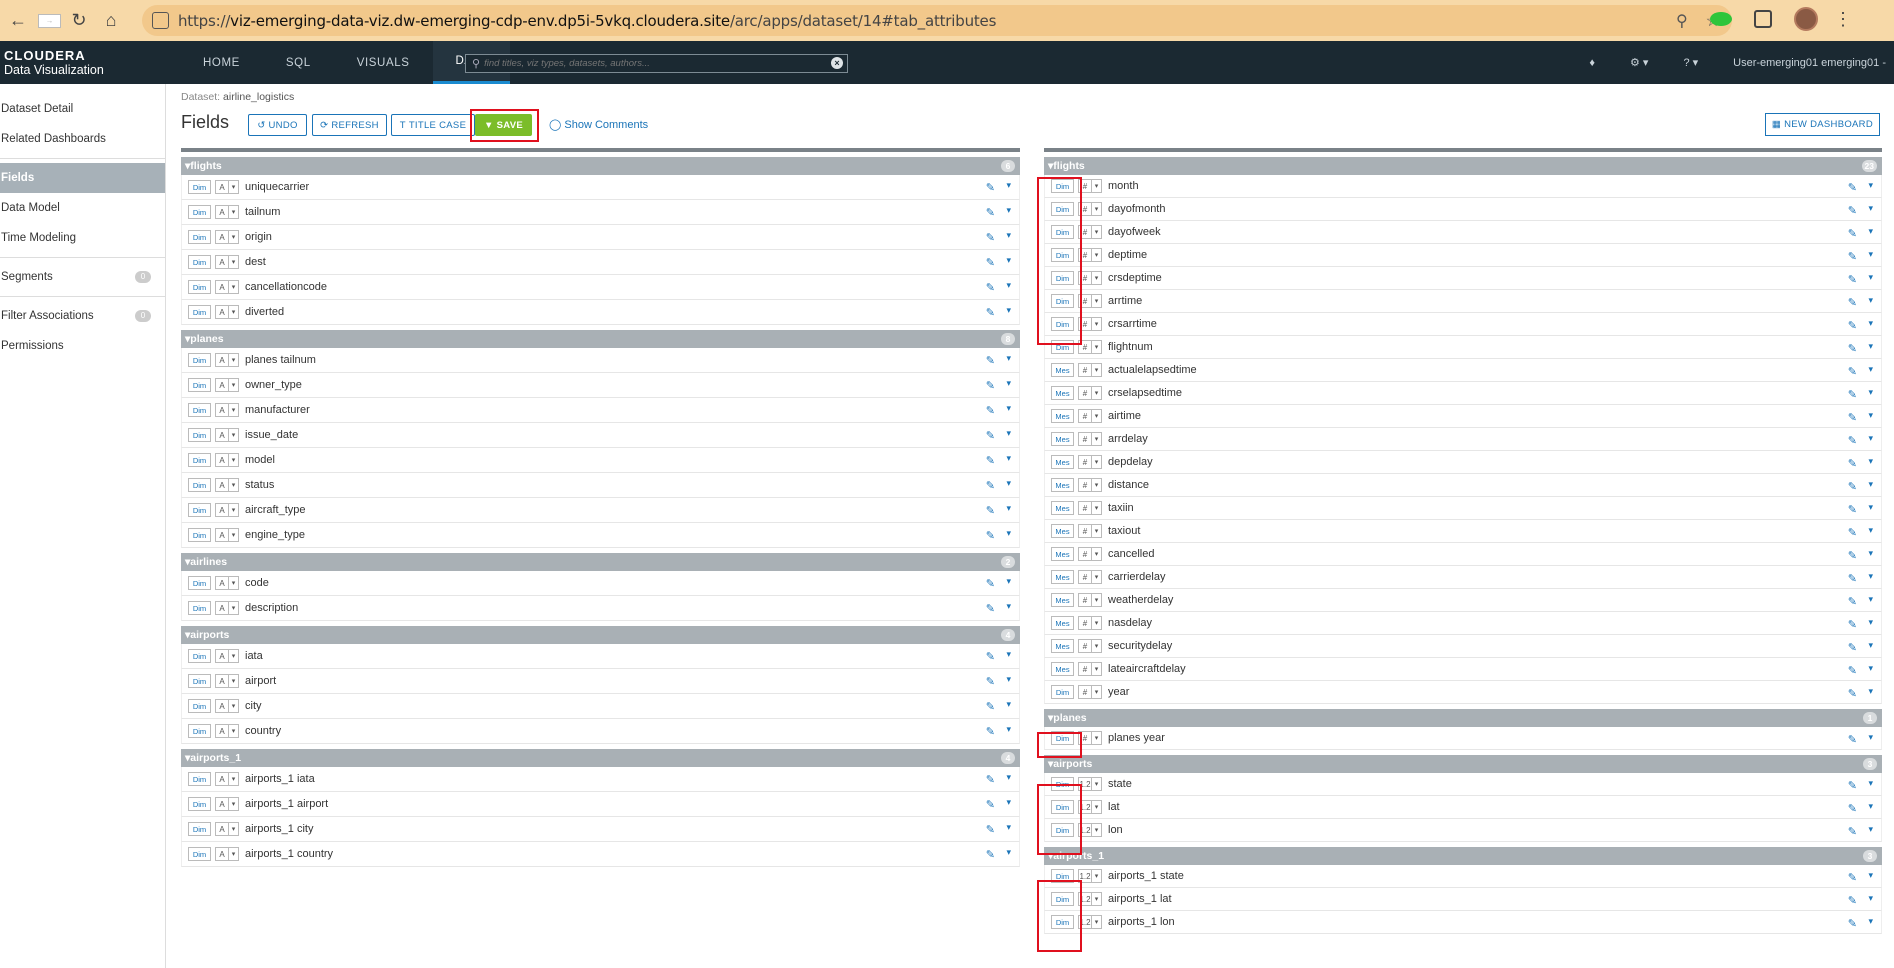 Image resolution: width=1894 pixels, height=968 pixels. I want to click on undo-button: ↺ UNDO, so click(277, 125).